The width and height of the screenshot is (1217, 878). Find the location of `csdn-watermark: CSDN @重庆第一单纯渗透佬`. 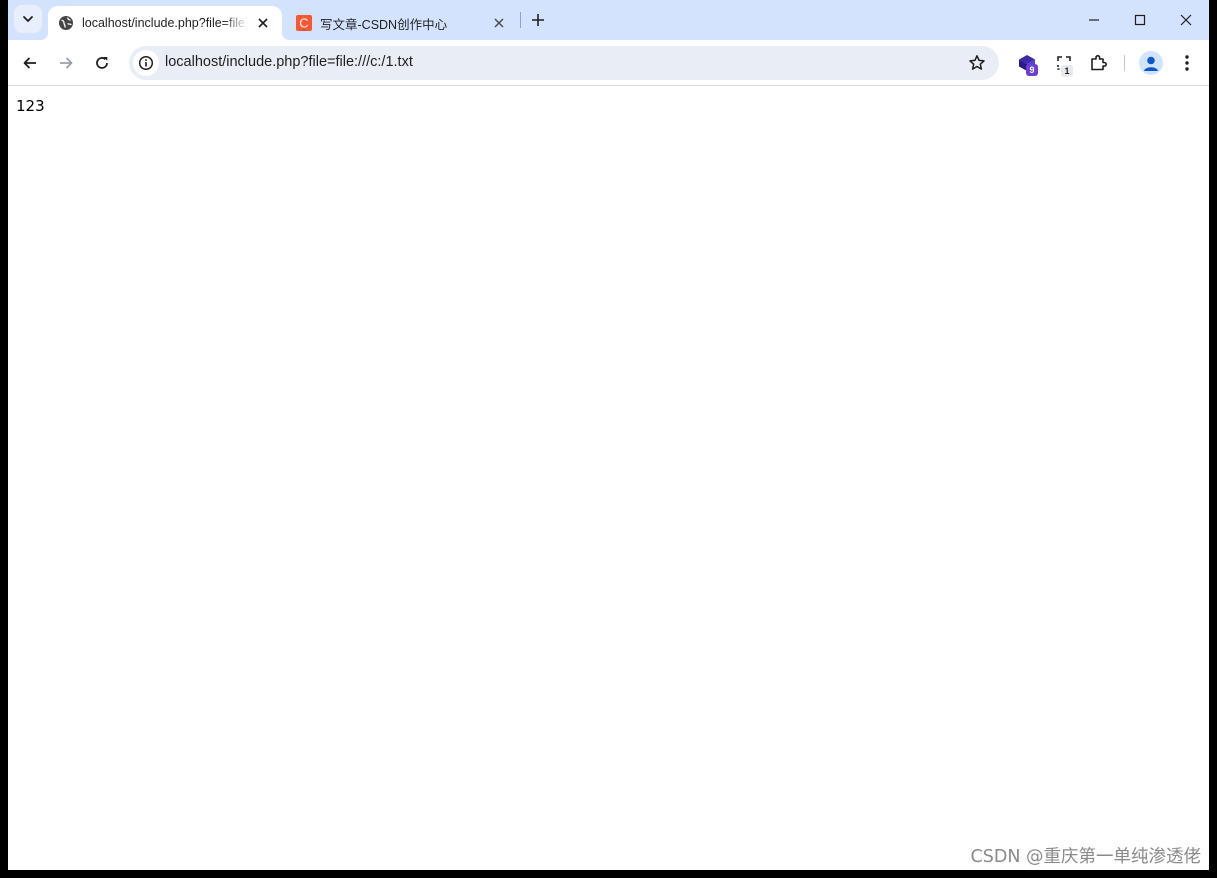

csdn-watermark: CSDN @重庆第一单纯渗透佬 is located at coordinates (1085, 857).